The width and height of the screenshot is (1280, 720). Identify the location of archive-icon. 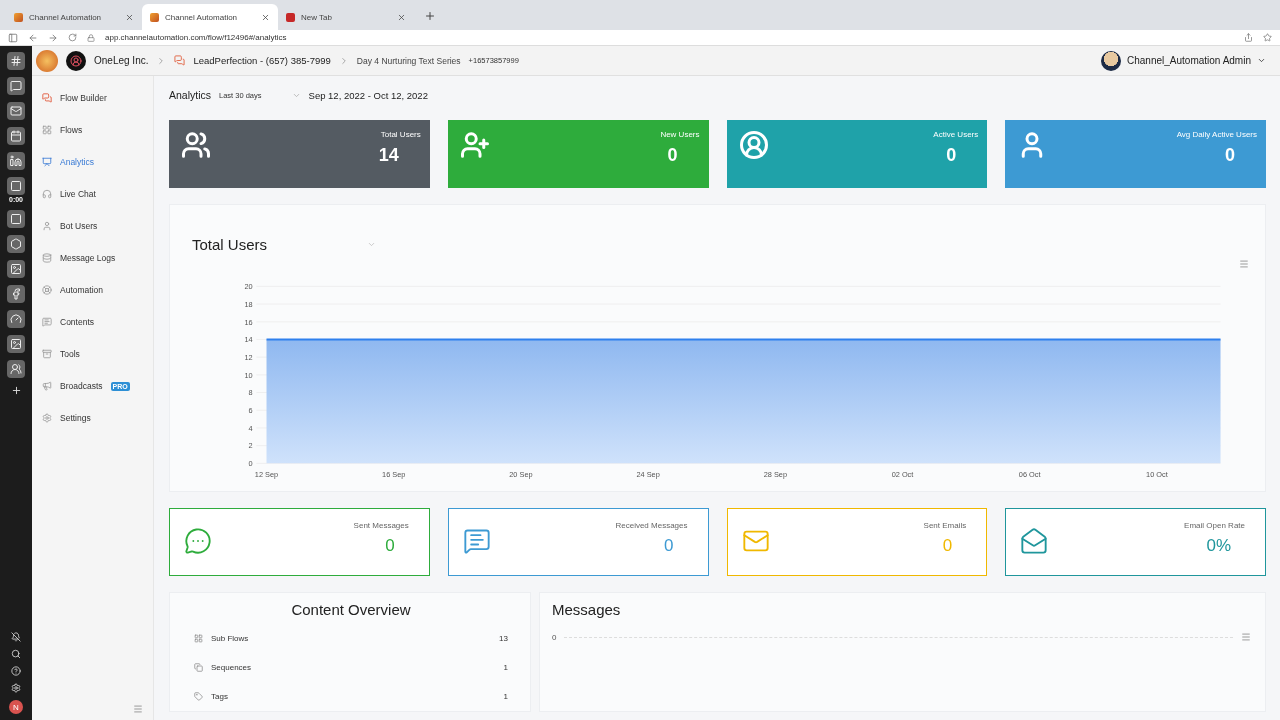
(47, 354).